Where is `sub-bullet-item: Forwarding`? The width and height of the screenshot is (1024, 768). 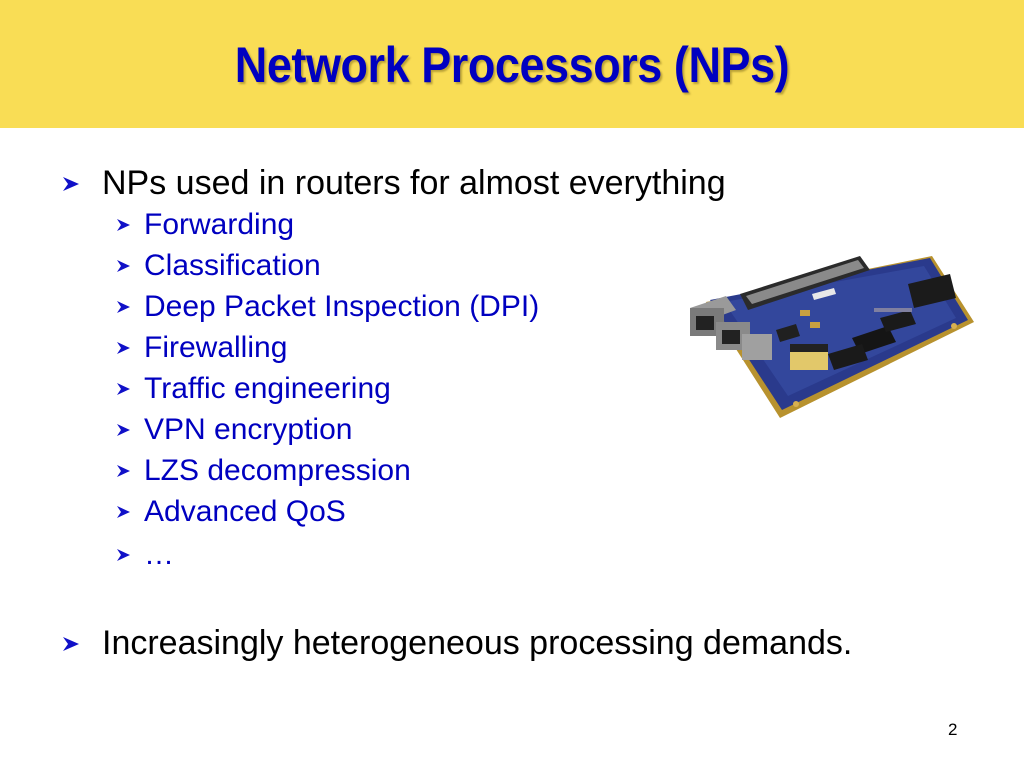
sub-bullet-item: Forwarding is located at coordinates (205, 225).